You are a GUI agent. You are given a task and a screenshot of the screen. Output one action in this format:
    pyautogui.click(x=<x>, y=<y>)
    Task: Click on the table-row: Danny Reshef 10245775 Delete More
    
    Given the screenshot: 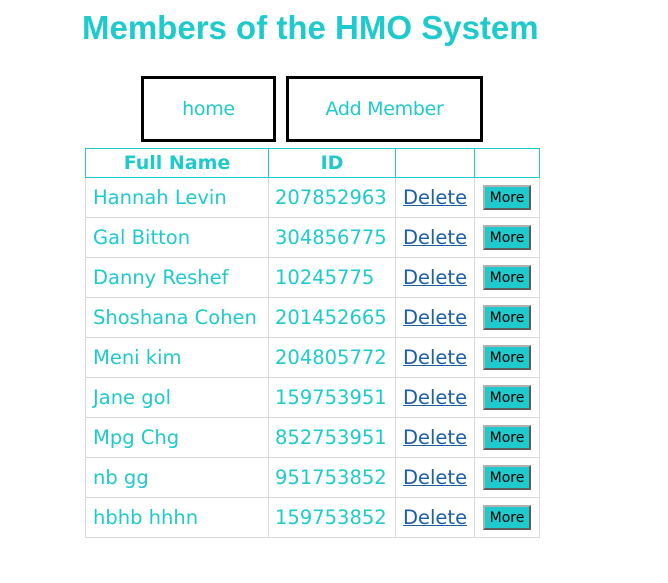 What is the action you would take?
    pyautogui.click(x=312, y=277)
    